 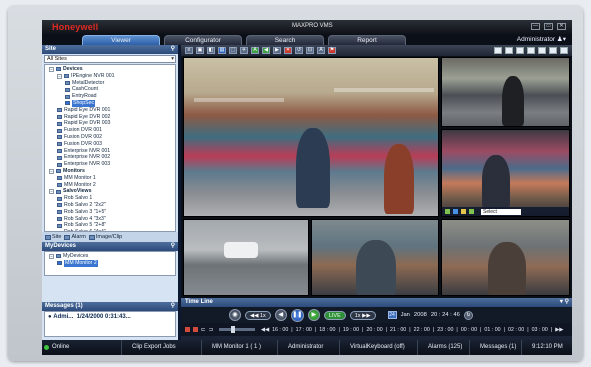 What do you see at coordinates (297, 315) in the screenshot?
I see `pause-icon: ❚❚` at bounding box center [297, 315].